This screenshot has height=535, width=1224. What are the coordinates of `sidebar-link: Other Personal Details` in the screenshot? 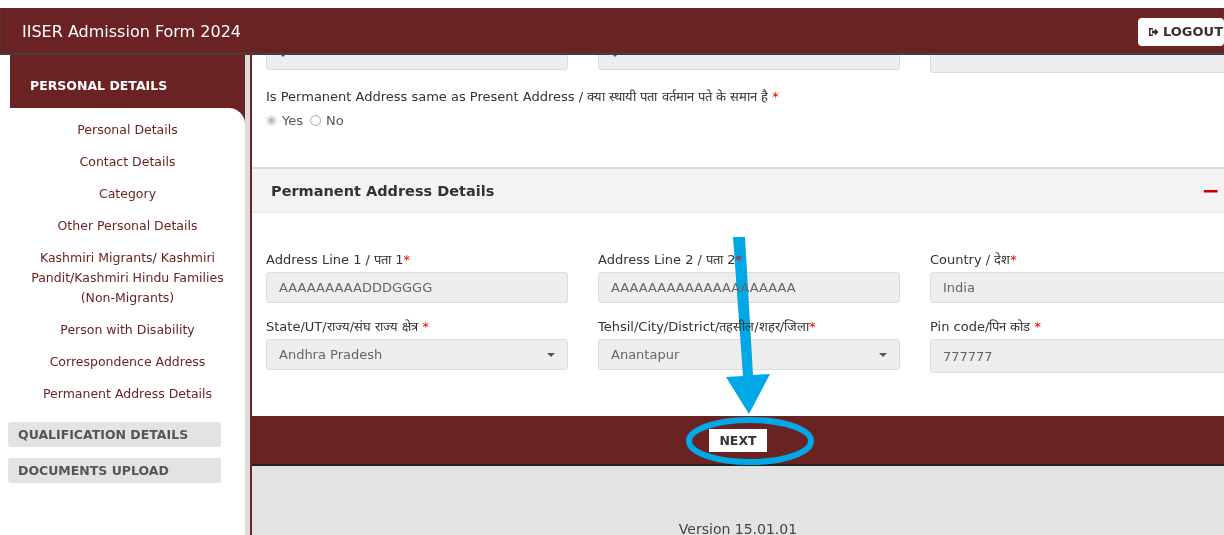 It's located at (127, 226).